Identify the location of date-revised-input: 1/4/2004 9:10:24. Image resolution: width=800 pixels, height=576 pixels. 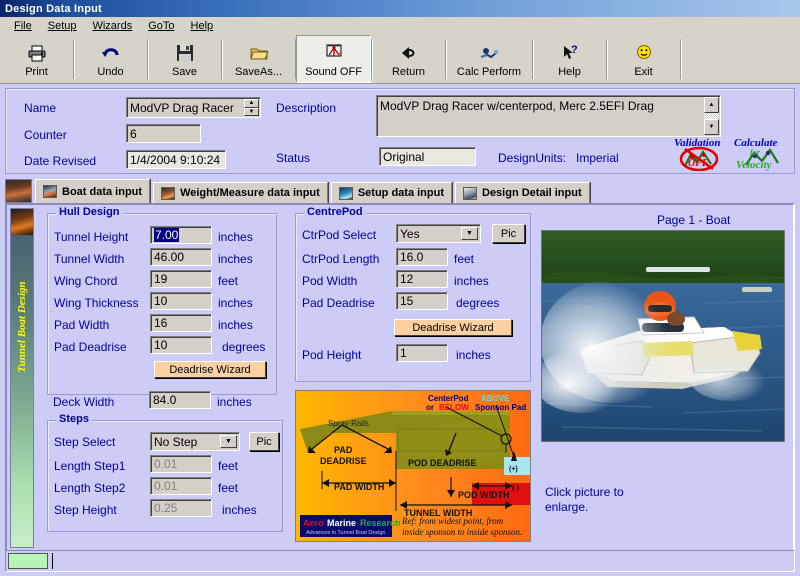
(176, 159).